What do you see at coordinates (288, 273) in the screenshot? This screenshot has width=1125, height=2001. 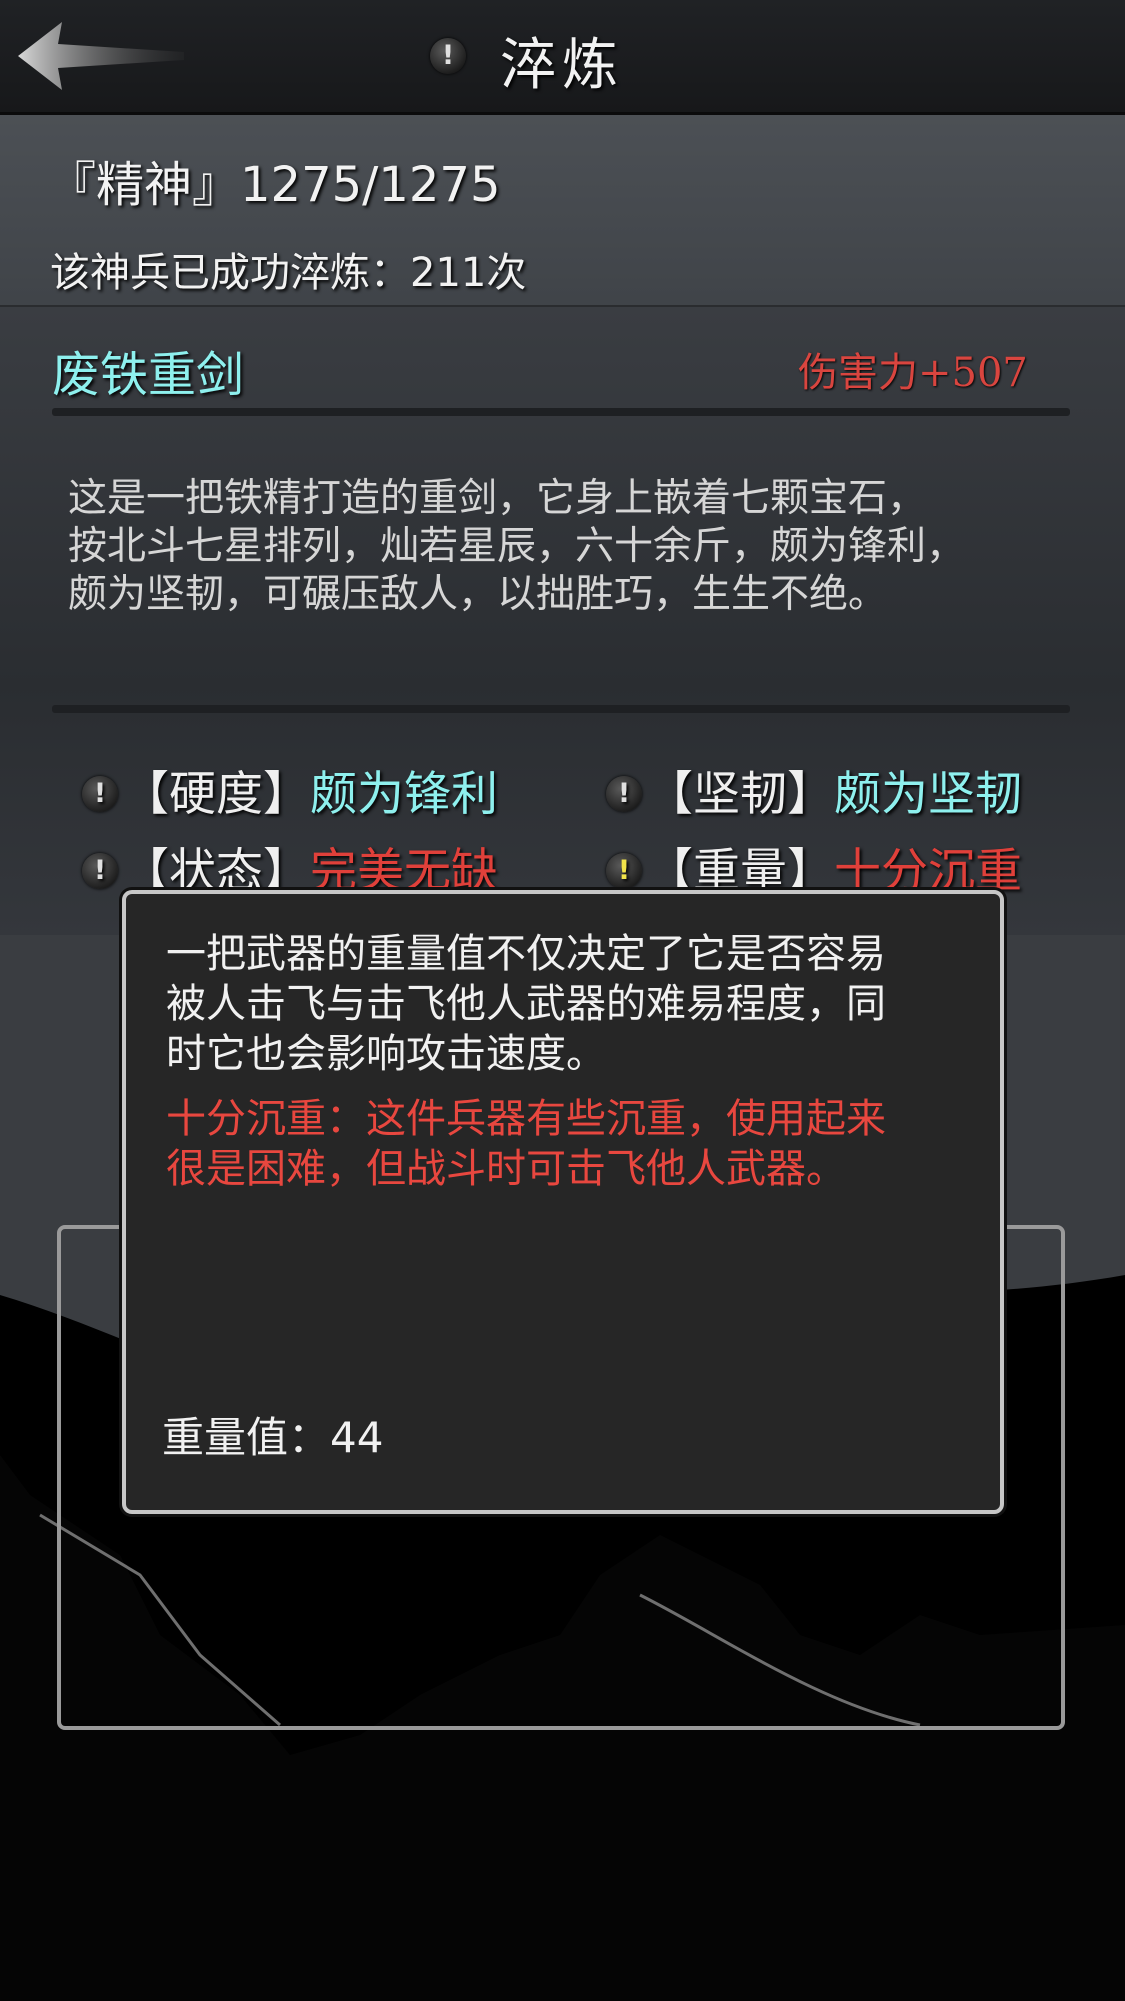 I see `refine-count: 该神兵已成功淬炼：211次` at bounding box center [288, 273].